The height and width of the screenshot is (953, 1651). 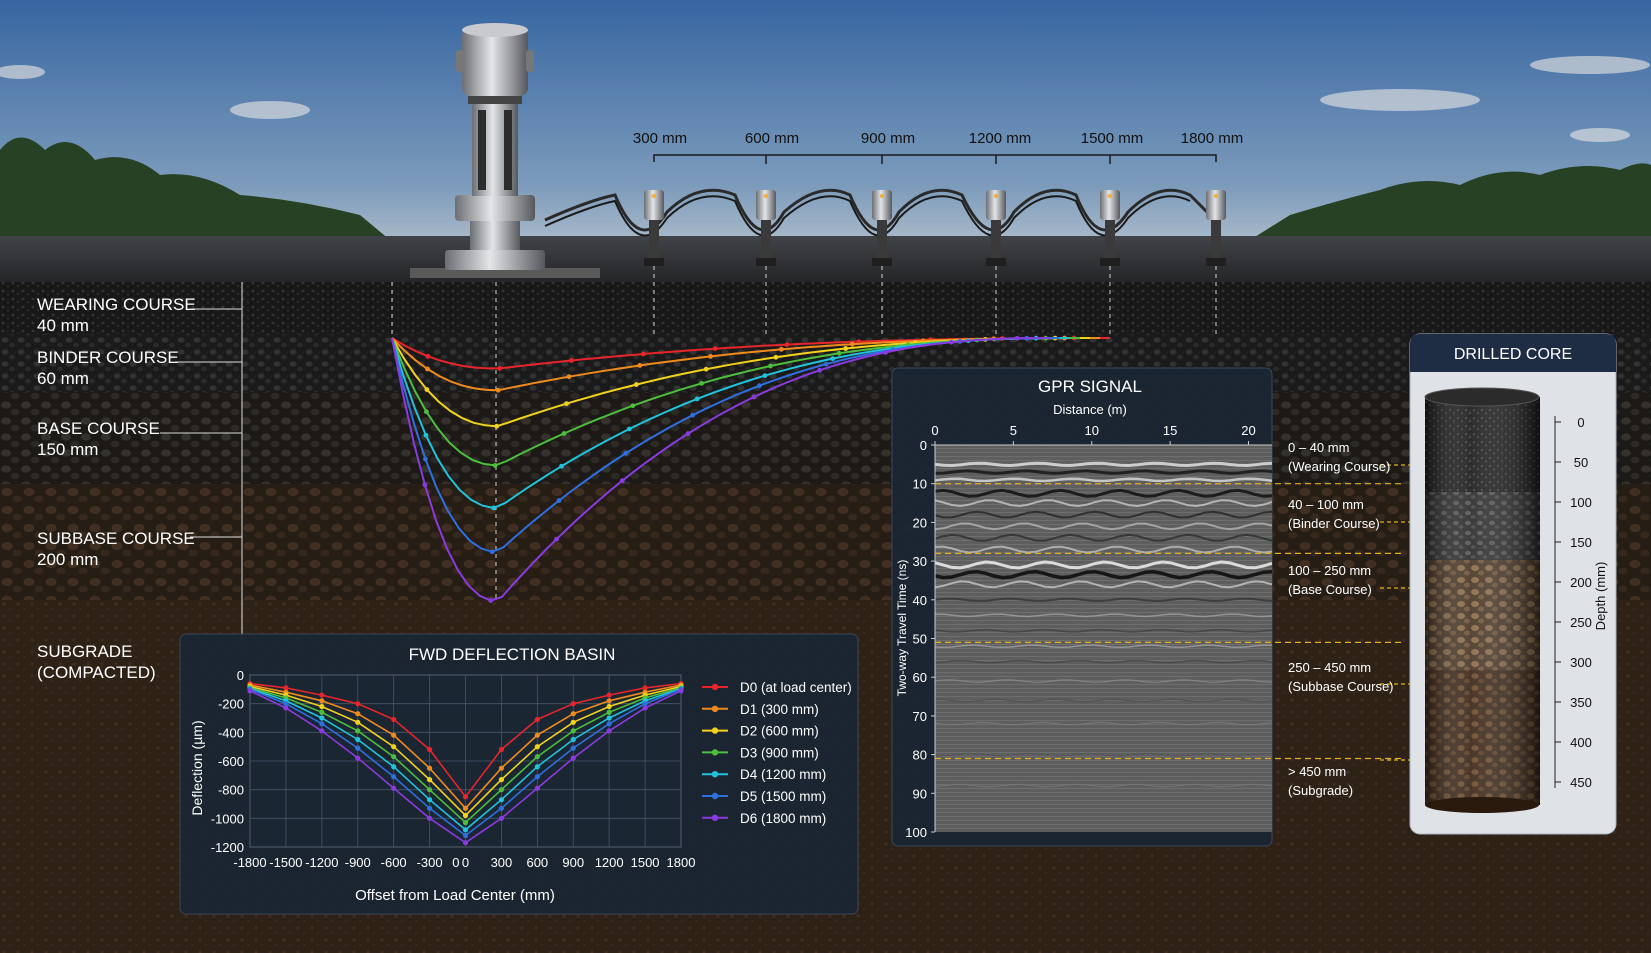 What do you see at coordinates (1090, 386) in the screenshot?
I see `gpr-title: GPR SIGNAL` at bounding box center [1090, 386].